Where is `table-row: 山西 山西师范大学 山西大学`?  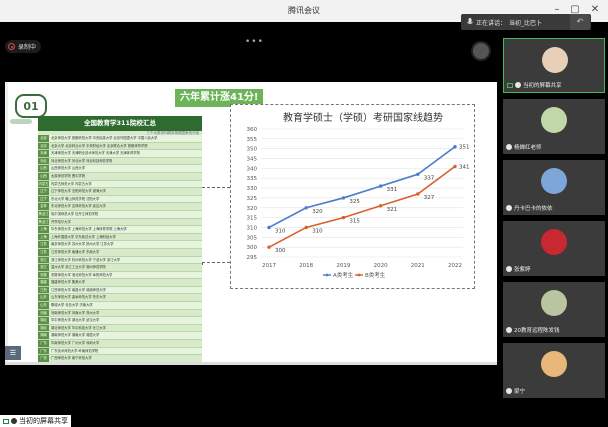
table-row: 山西 山西师范大学 山西大学 is located at coordinates (120, 169).